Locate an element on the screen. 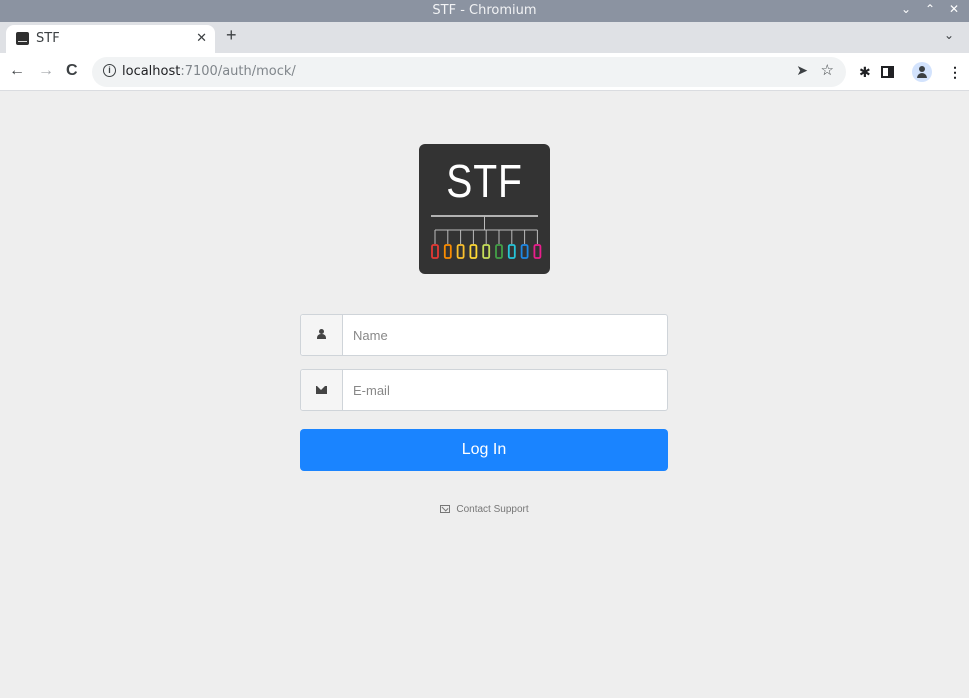 This screenshot has height=698, width=969. address-bar: i localhost:7100/auth/mock/ ➤ ☆ is located at coordinates (469, 72).